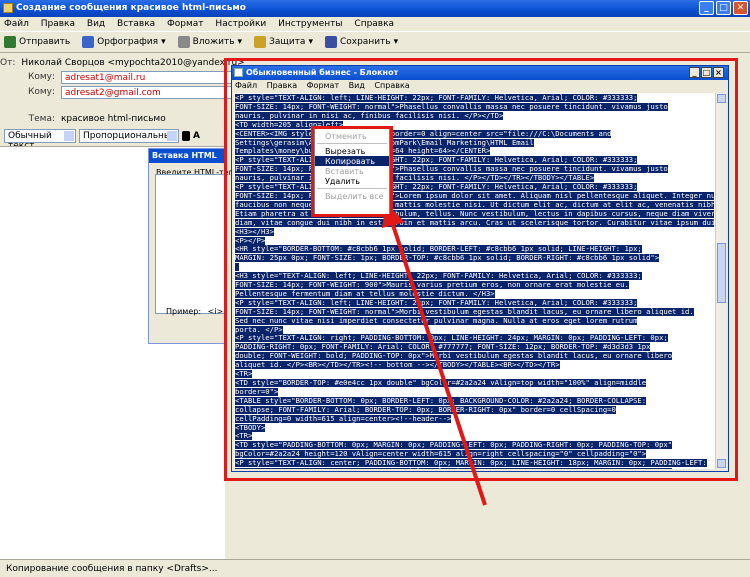 The image size is (750, 577). I want to click on menu-settings: Настройки, so click(240, 24).